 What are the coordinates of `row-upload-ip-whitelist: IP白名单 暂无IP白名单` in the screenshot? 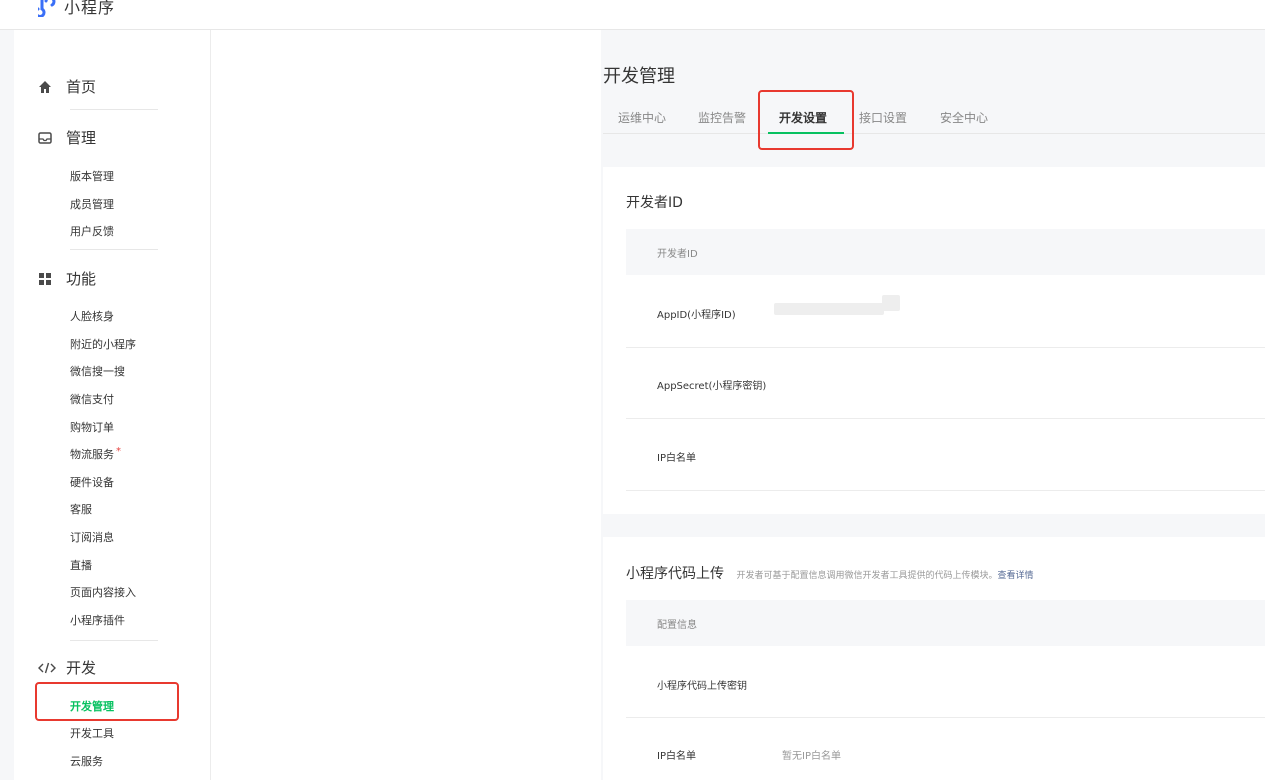 It's located at (945, 748).